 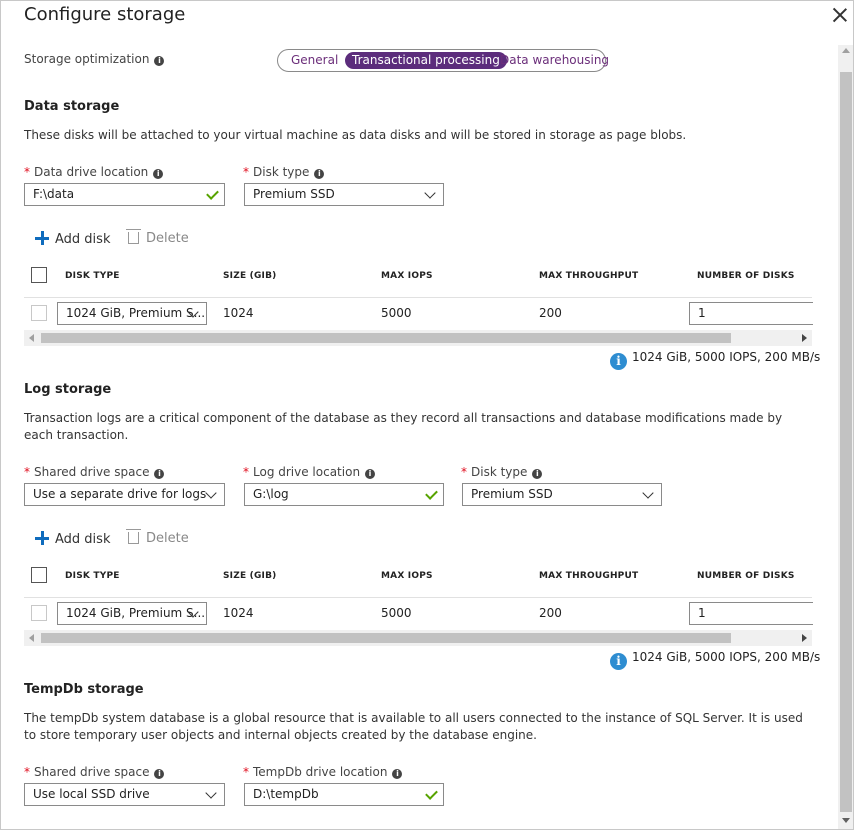 What do you see at coordinates (124, 494) in the screenshot?
I see `log-shared-drive-space-select: Use a separate drive for logs` at bounding box center [124, 494].